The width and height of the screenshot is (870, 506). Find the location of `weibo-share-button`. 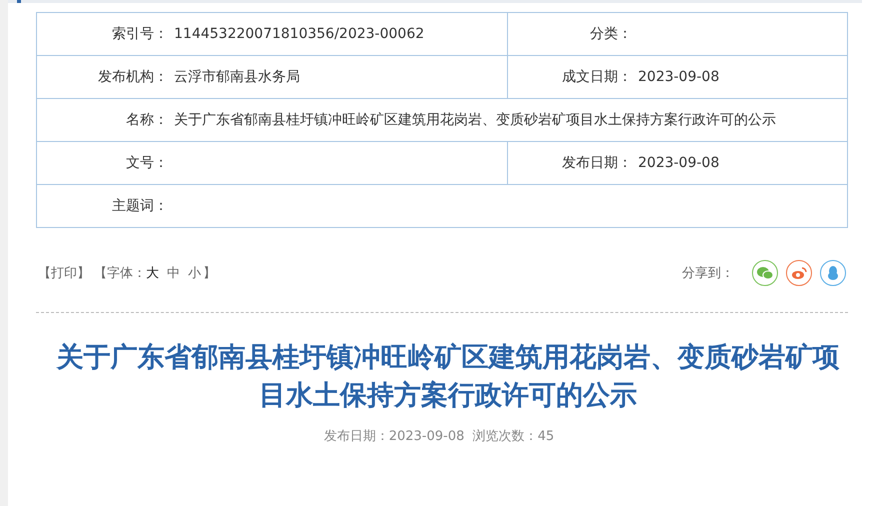

weibo-share-button is located at coordinates (799, 273).